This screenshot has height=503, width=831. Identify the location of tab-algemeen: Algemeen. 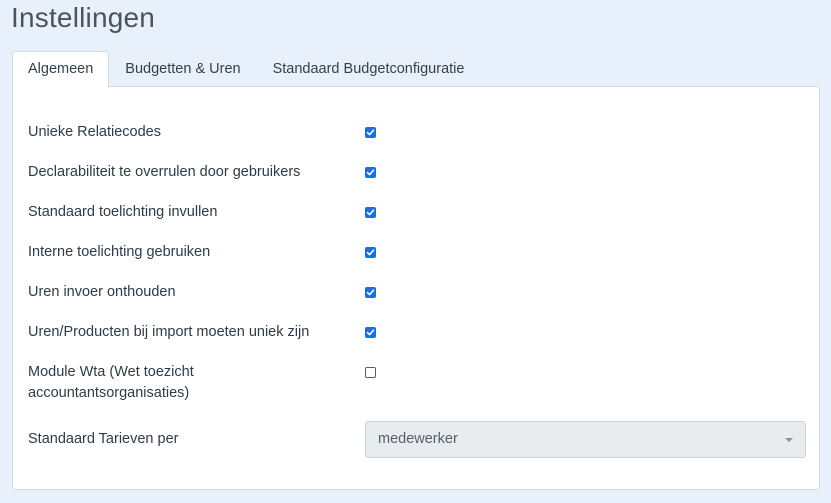
(61, 69).